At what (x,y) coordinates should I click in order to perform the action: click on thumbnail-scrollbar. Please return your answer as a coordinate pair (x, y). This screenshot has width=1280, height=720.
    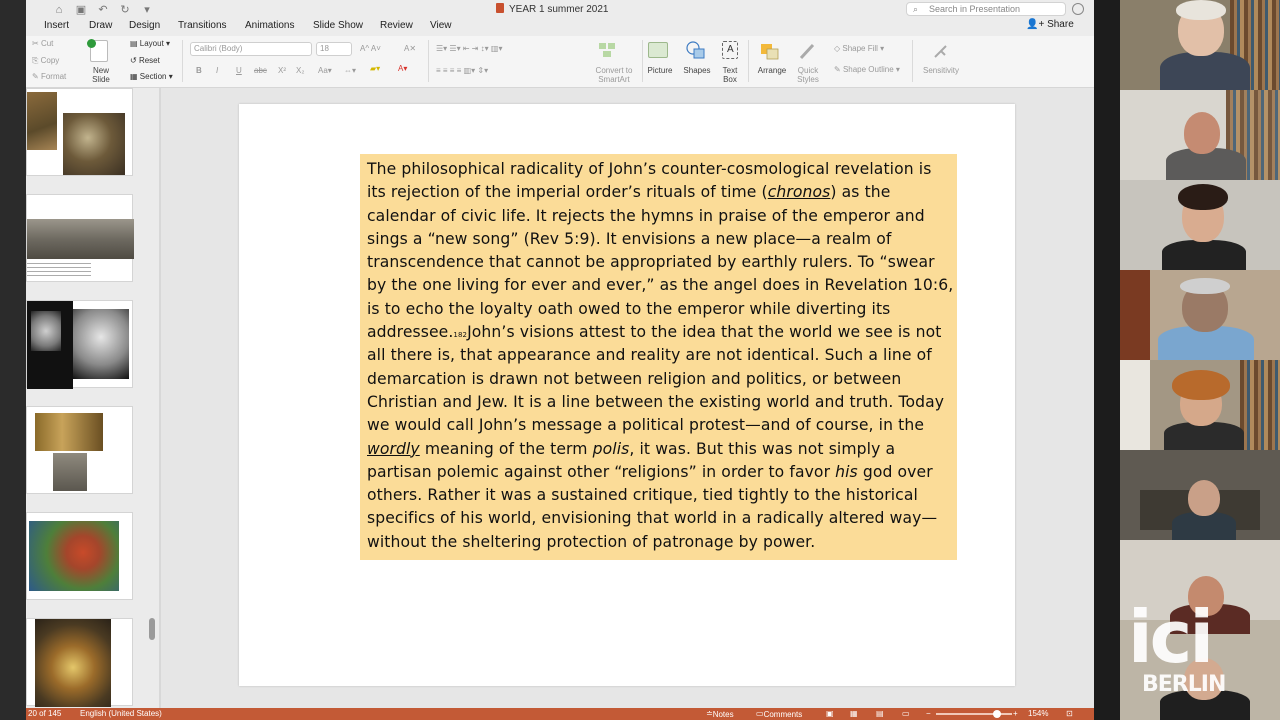
    Looking at the image, I should click on (152, 629).